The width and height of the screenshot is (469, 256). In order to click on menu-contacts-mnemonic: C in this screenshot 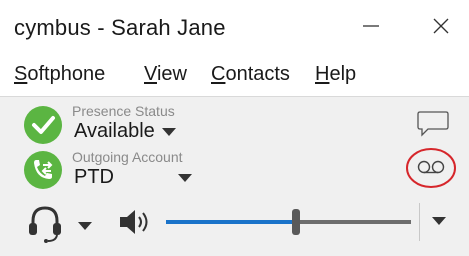, I will do `click(218, 74)`.